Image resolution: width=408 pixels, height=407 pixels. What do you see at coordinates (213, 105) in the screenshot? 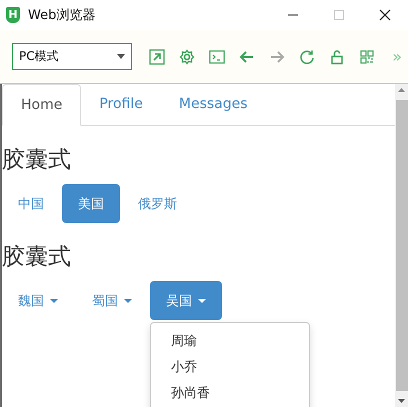
I see `tab: Messages` at bounding box center [213, 105].